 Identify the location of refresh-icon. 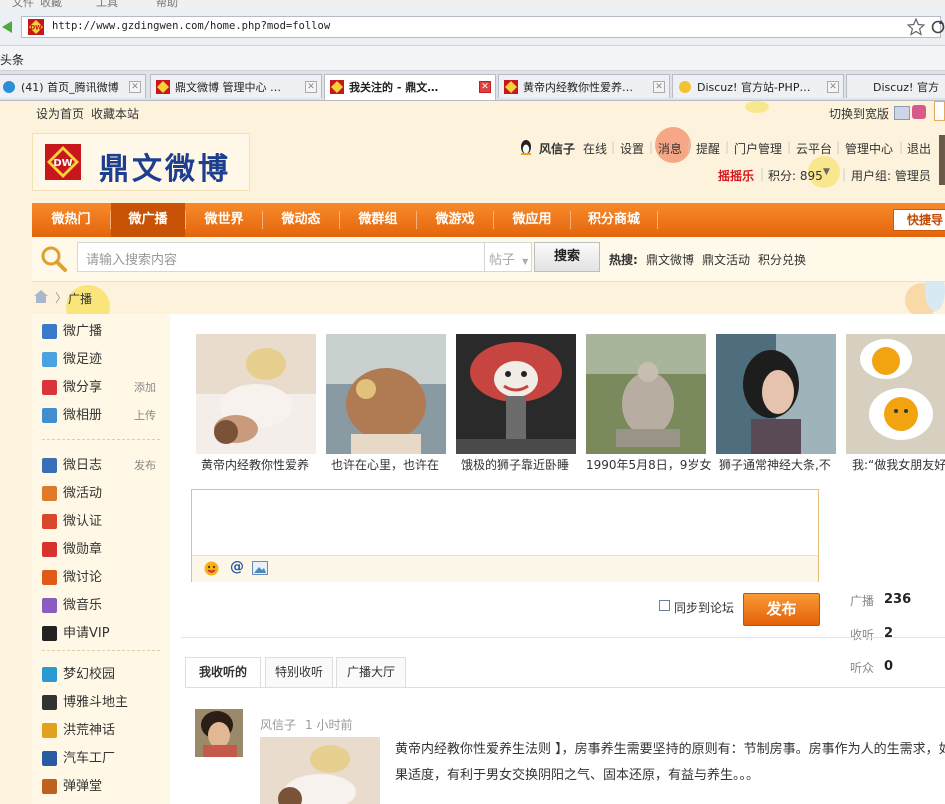
(937, 27).